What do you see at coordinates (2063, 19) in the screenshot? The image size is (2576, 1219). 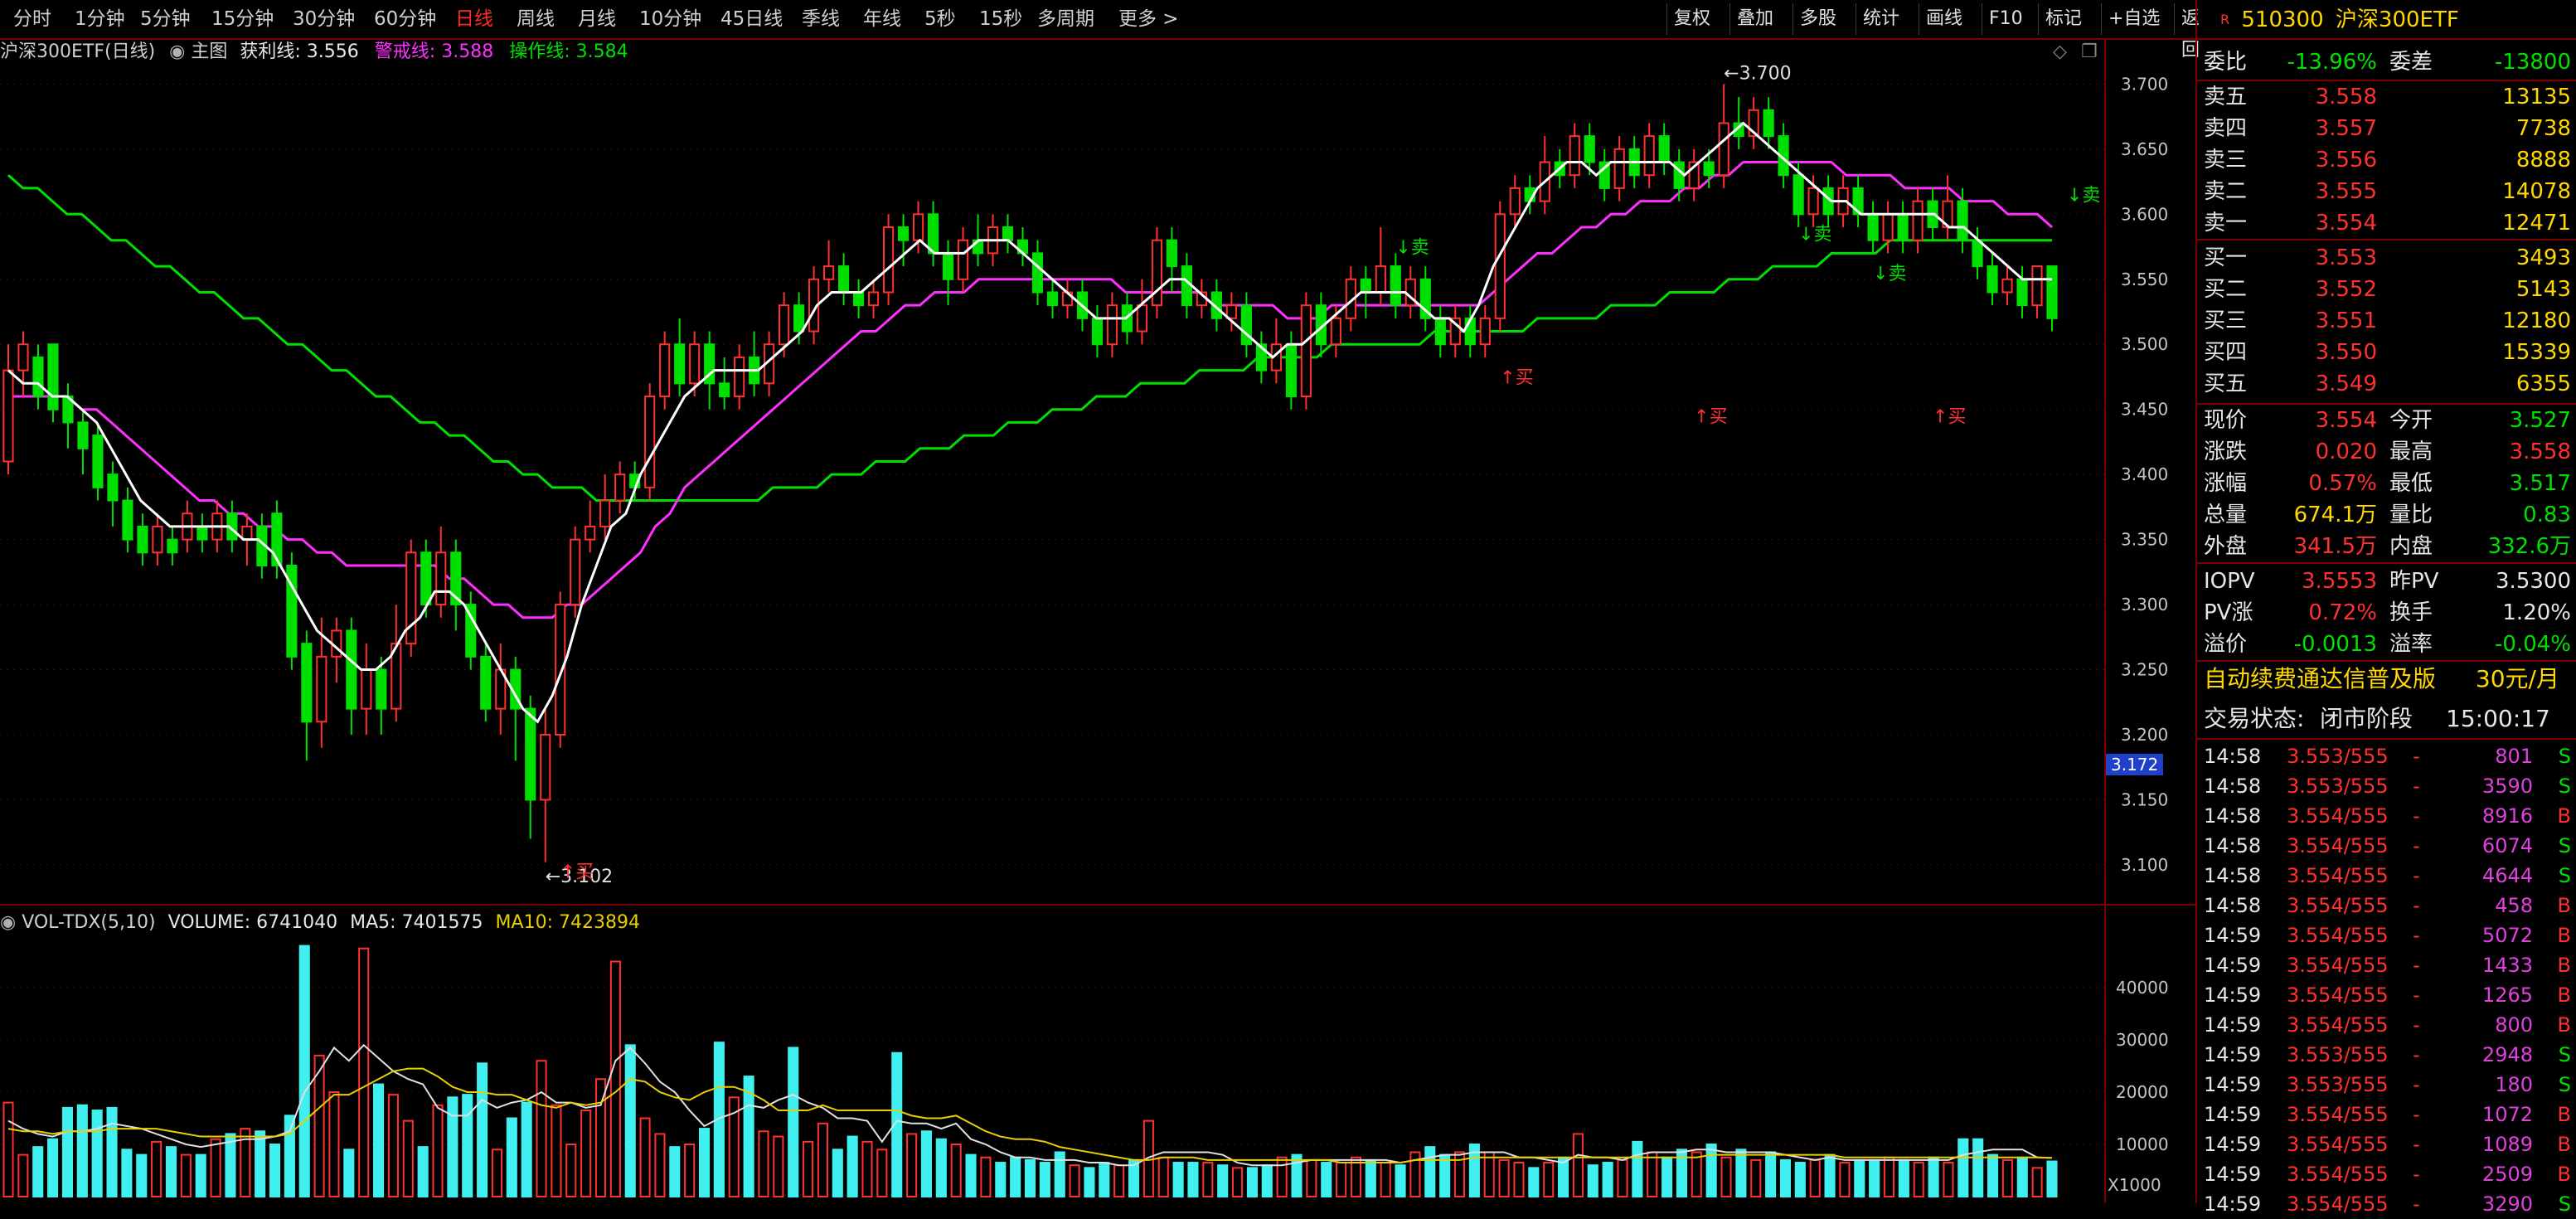 I see `toolbar-button: 标记` at bounding box center [2063, 19].